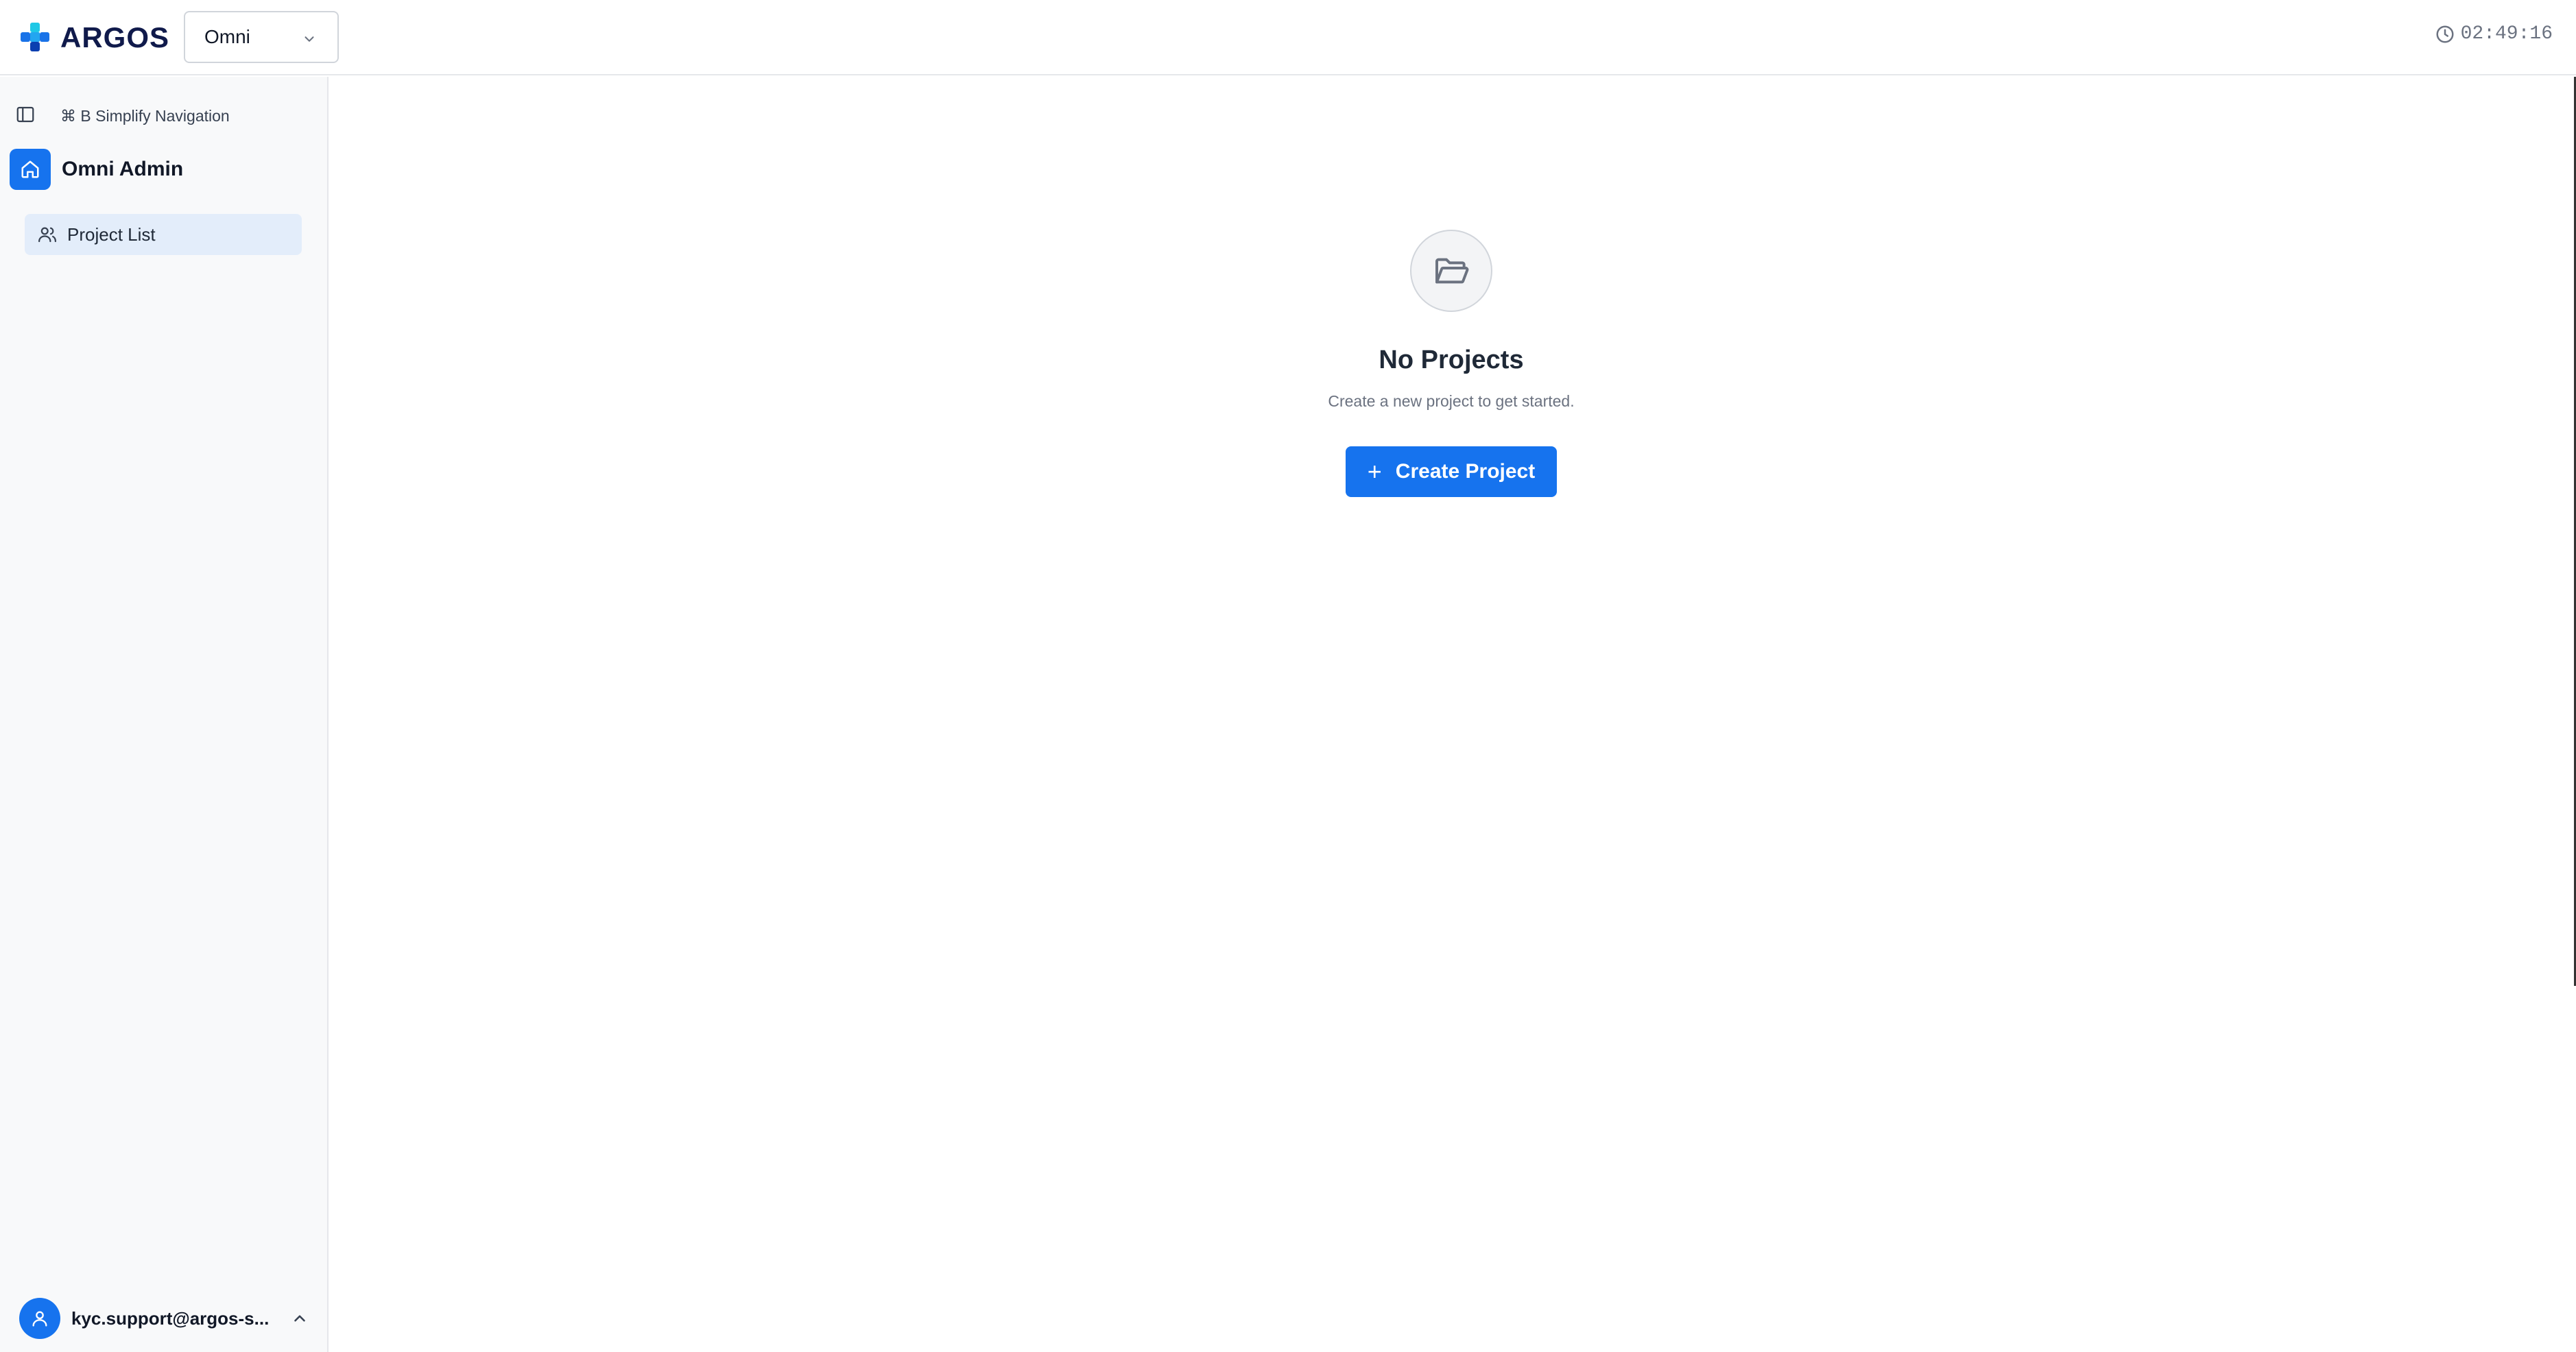 The width and height of the screenshot is (2576, 1352). I want to click on home-icon, so click(30, 169).